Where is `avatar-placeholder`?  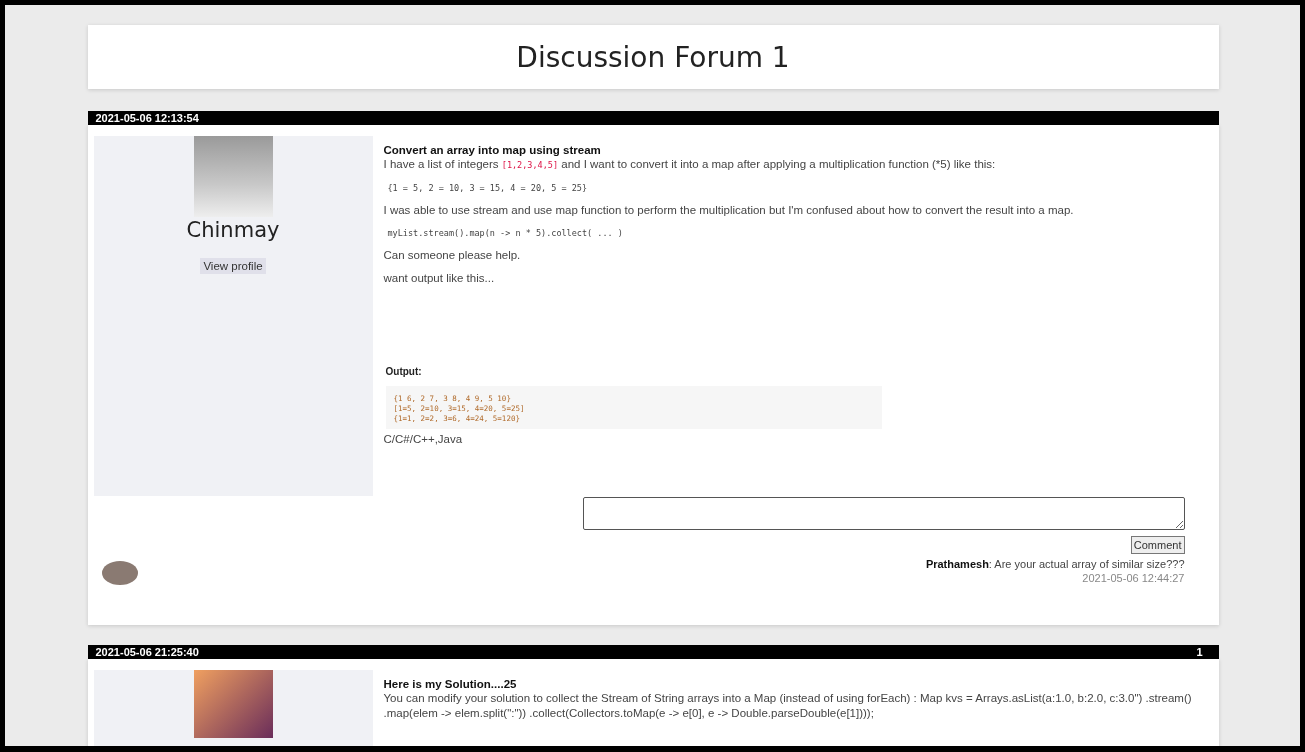
avatar-placeholder is located at coordinates (119, 573).